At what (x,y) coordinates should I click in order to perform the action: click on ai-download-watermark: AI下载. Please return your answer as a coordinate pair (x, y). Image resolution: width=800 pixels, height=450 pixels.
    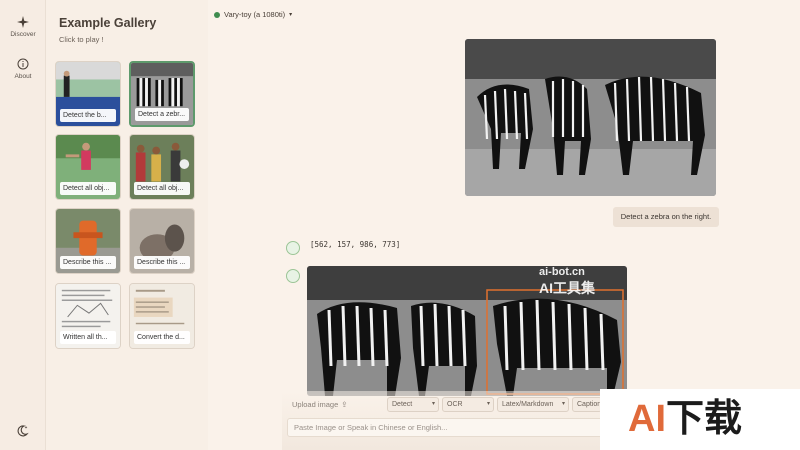
    Looking at the image, I should click on (700, 419).